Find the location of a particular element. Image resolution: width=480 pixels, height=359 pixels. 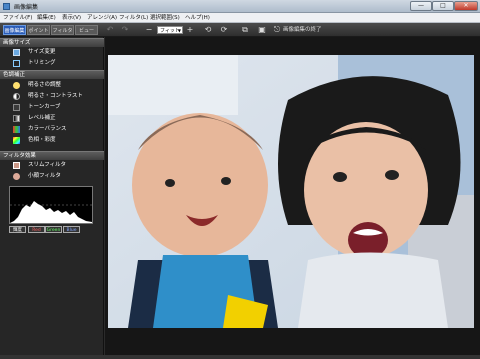

histogram-green-button: Green is located at coordinates (53, 229).